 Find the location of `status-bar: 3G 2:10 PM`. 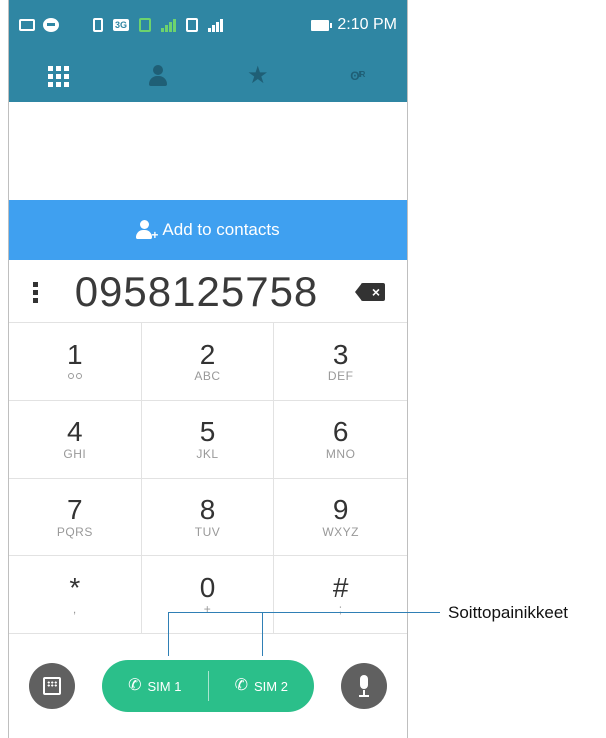

status-bar: 3G 2:10 PM is located at coordinates (208, 25).